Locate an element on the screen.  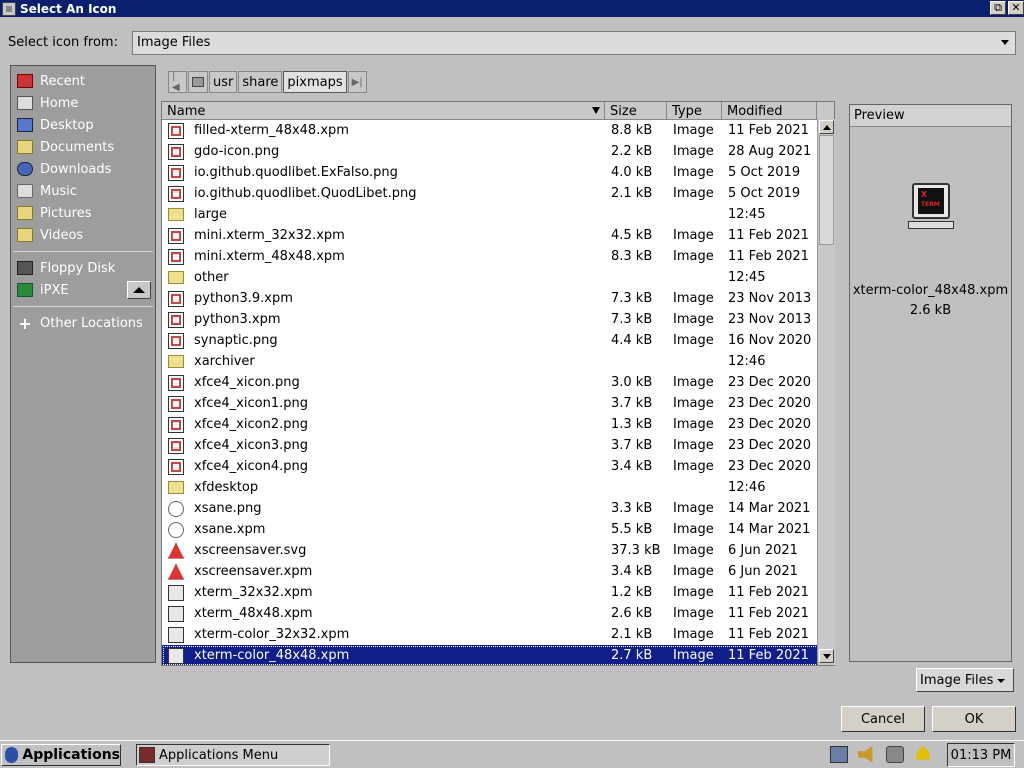
table-row: xscreensaver.xpm 3.4 kB Image 6 Jun 2021 is located at coordinates (490, 571).